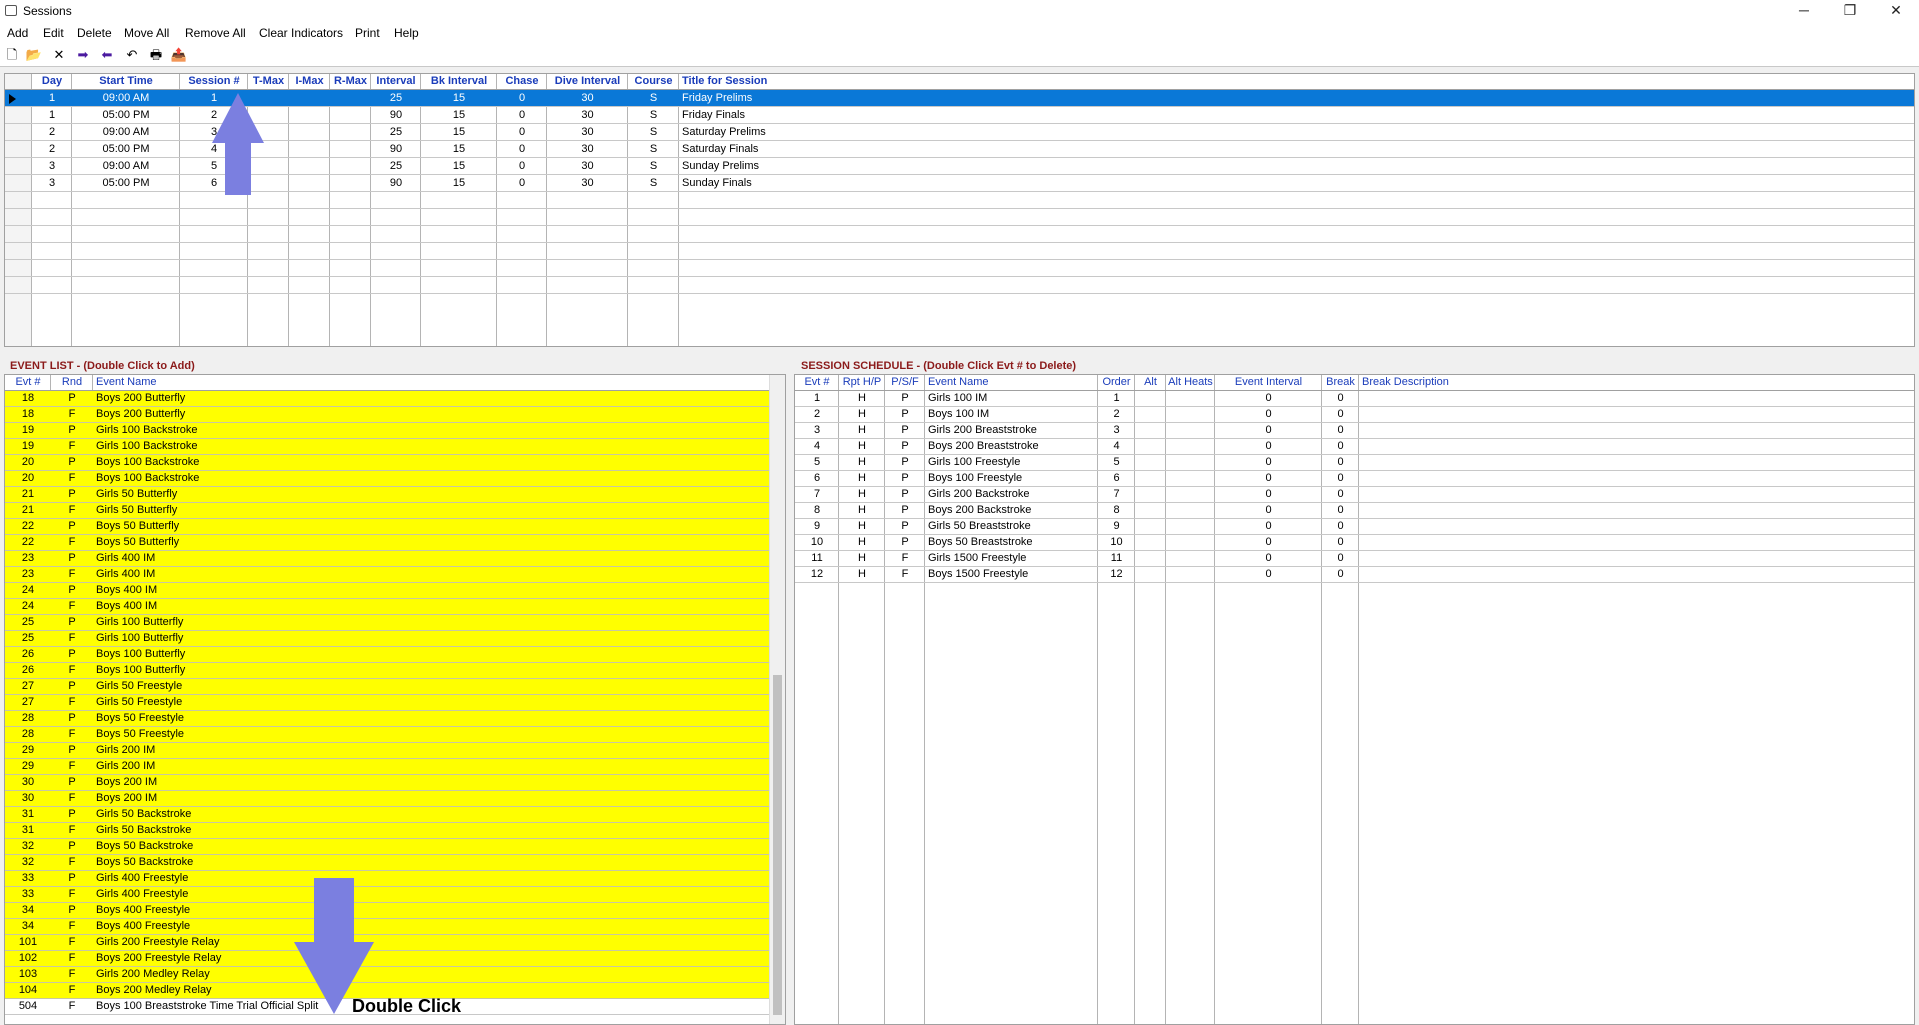  I want to click on event-cell-num: 22, so click(28, 543).